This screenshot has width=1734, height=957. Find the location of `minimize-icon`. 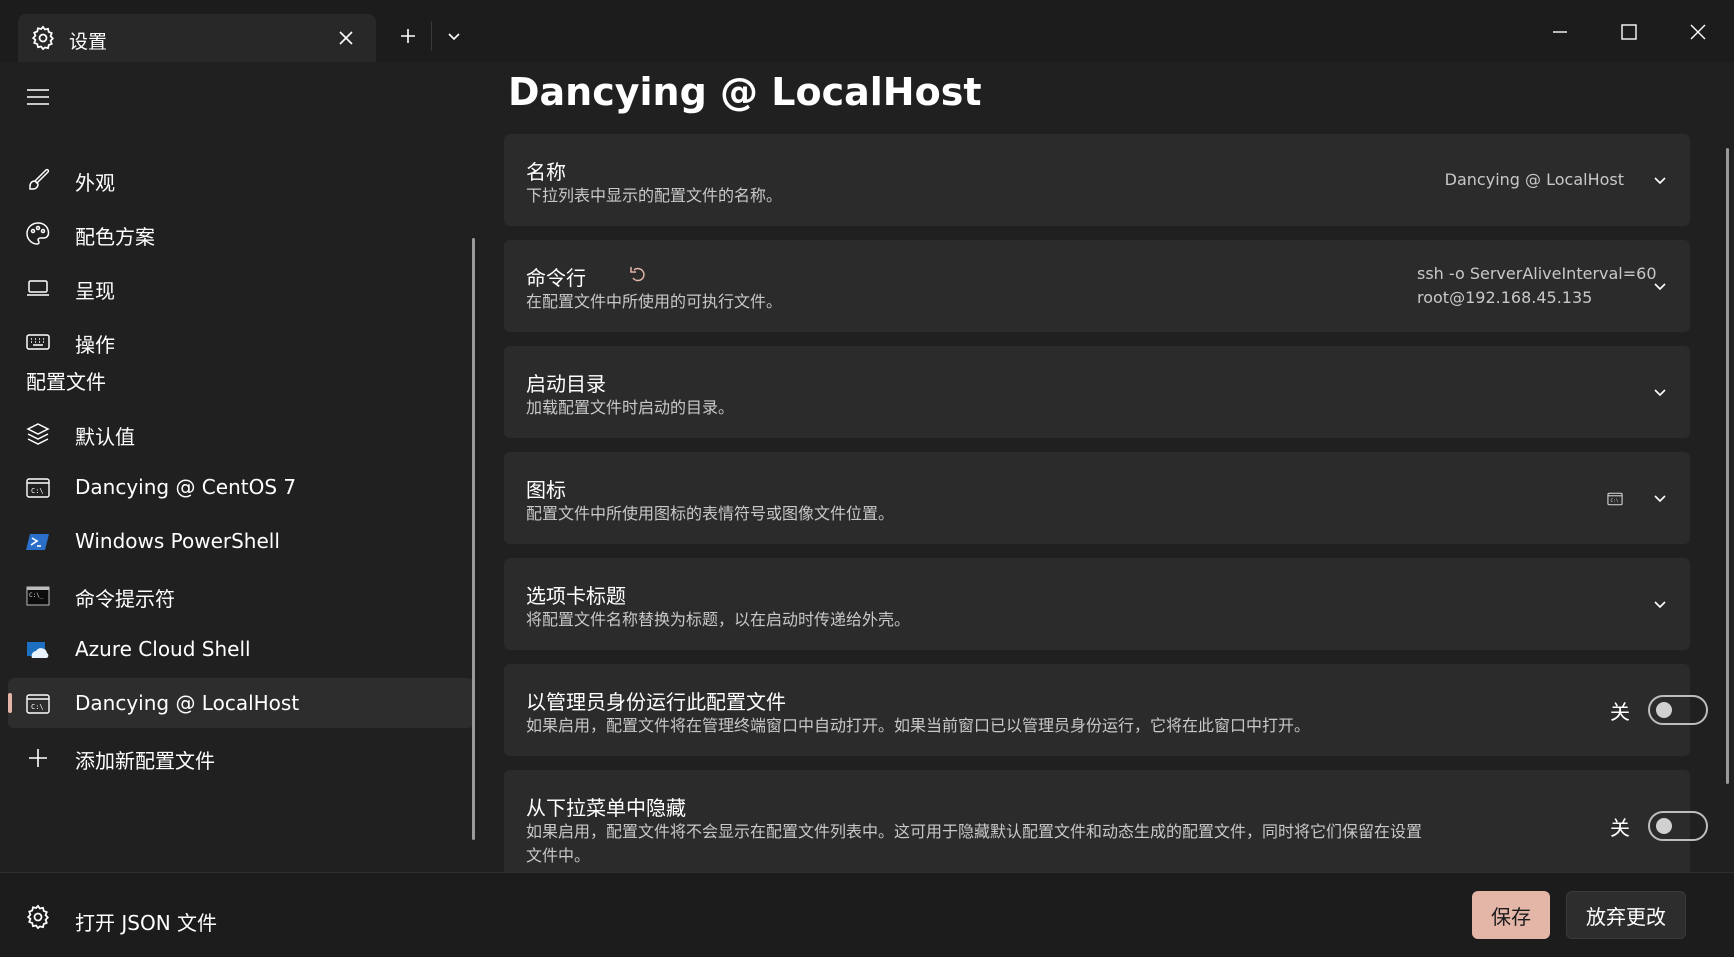

minimize-icon is located at coordinates (1560, 32).